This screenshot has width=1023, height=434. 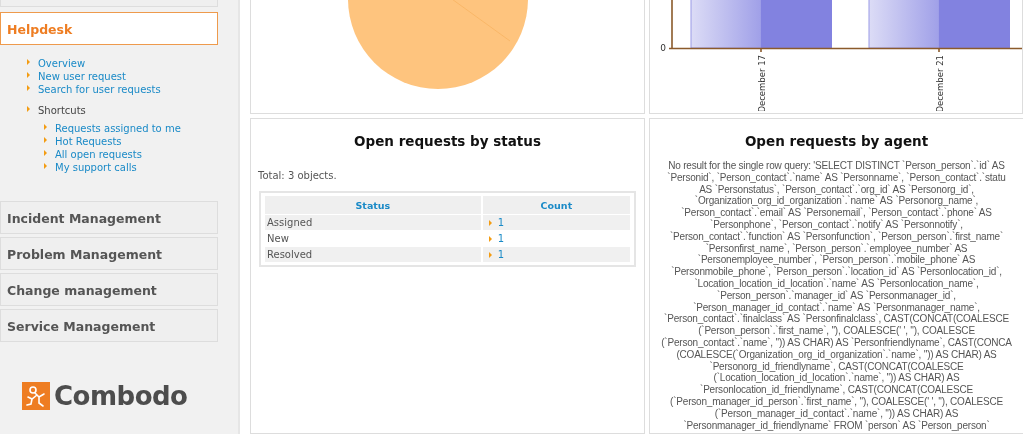 I want to click on error-message-line: AS `Personstatus`, `Person_contact`.`org_id` AS `Personorg_id`,, so click(x=836, y=189).